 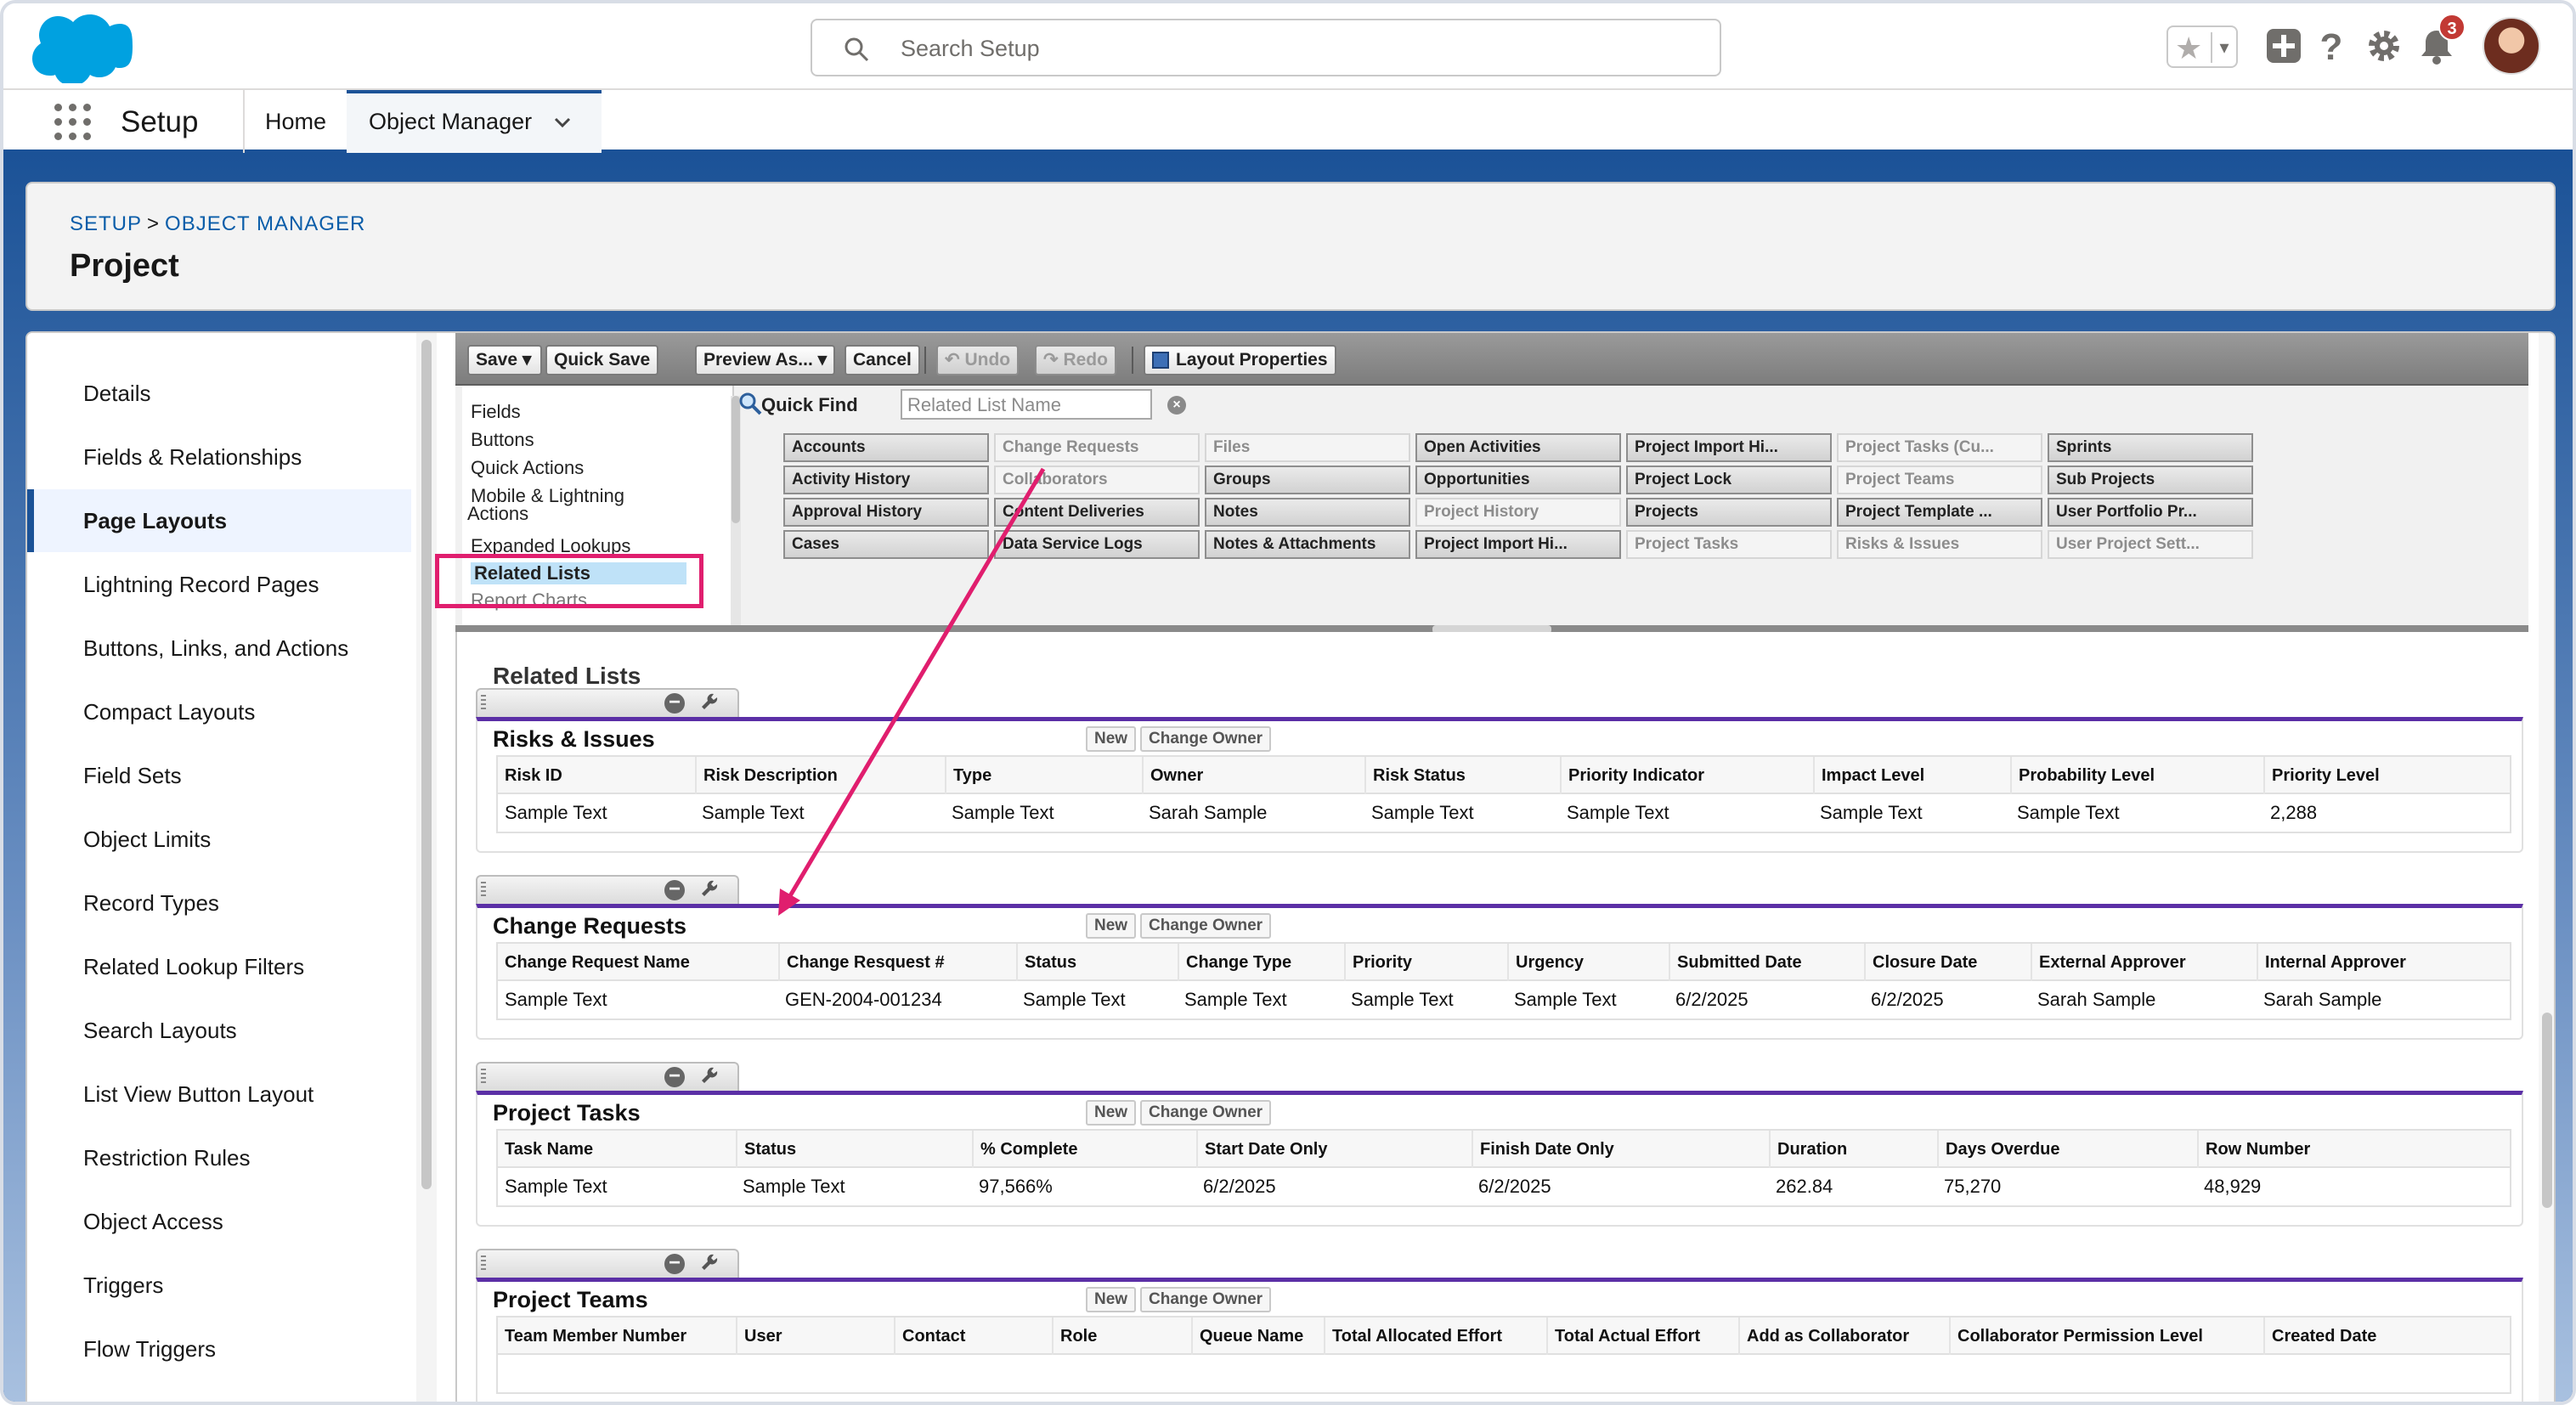 What do you see at coordinates (1266, 47) in the screenshot?
I see `search-setup-input: Search Setup` at bounding box center [1266, 47].